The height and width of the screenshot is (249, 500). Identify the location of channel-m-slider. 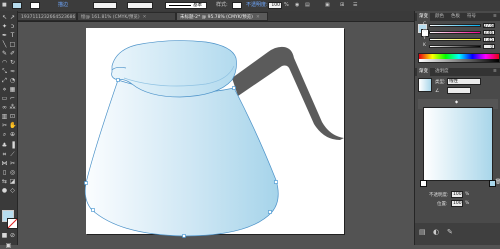
(455, 32).